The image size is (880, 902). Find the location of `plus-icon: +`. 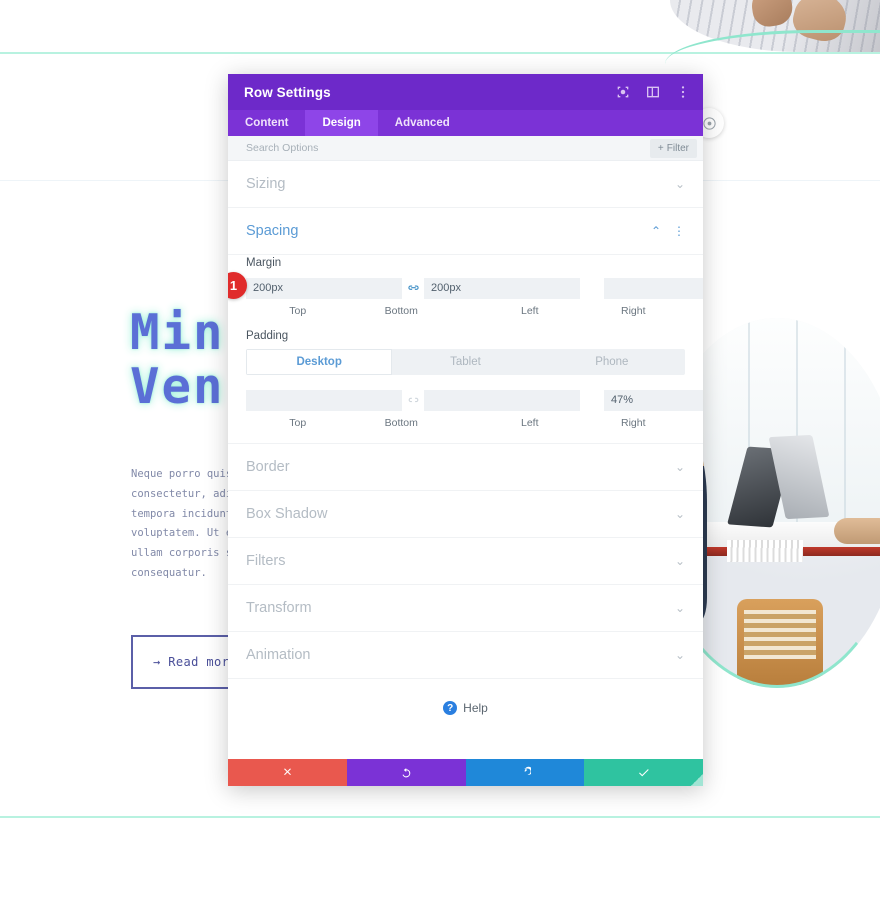

plus-icon: + is located at coordinates (660, 148).